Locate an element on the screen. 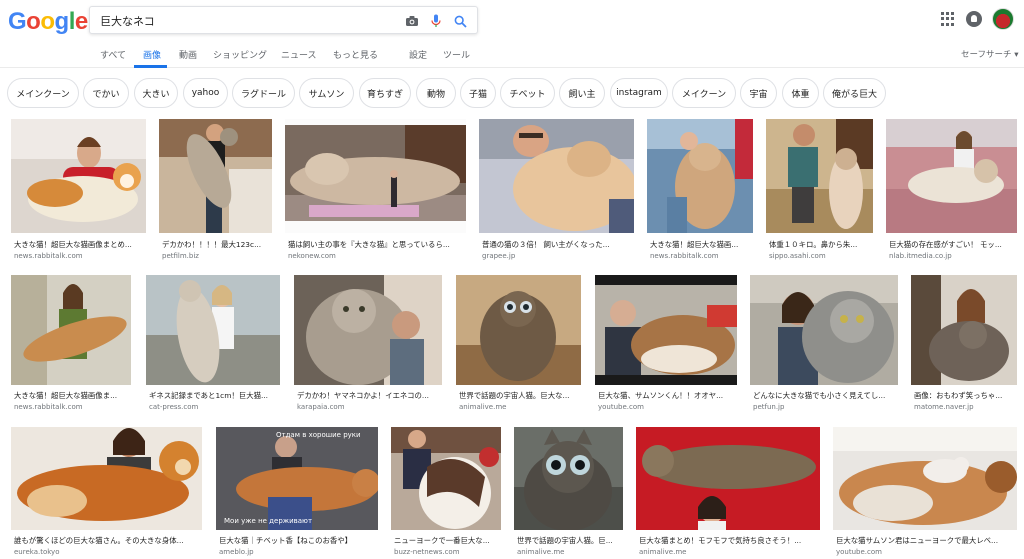  image-result: 誰もが驚くほどの巨大な猫さん。その大きな身体... eureka.tokyo is located at coordinates (106, 493).